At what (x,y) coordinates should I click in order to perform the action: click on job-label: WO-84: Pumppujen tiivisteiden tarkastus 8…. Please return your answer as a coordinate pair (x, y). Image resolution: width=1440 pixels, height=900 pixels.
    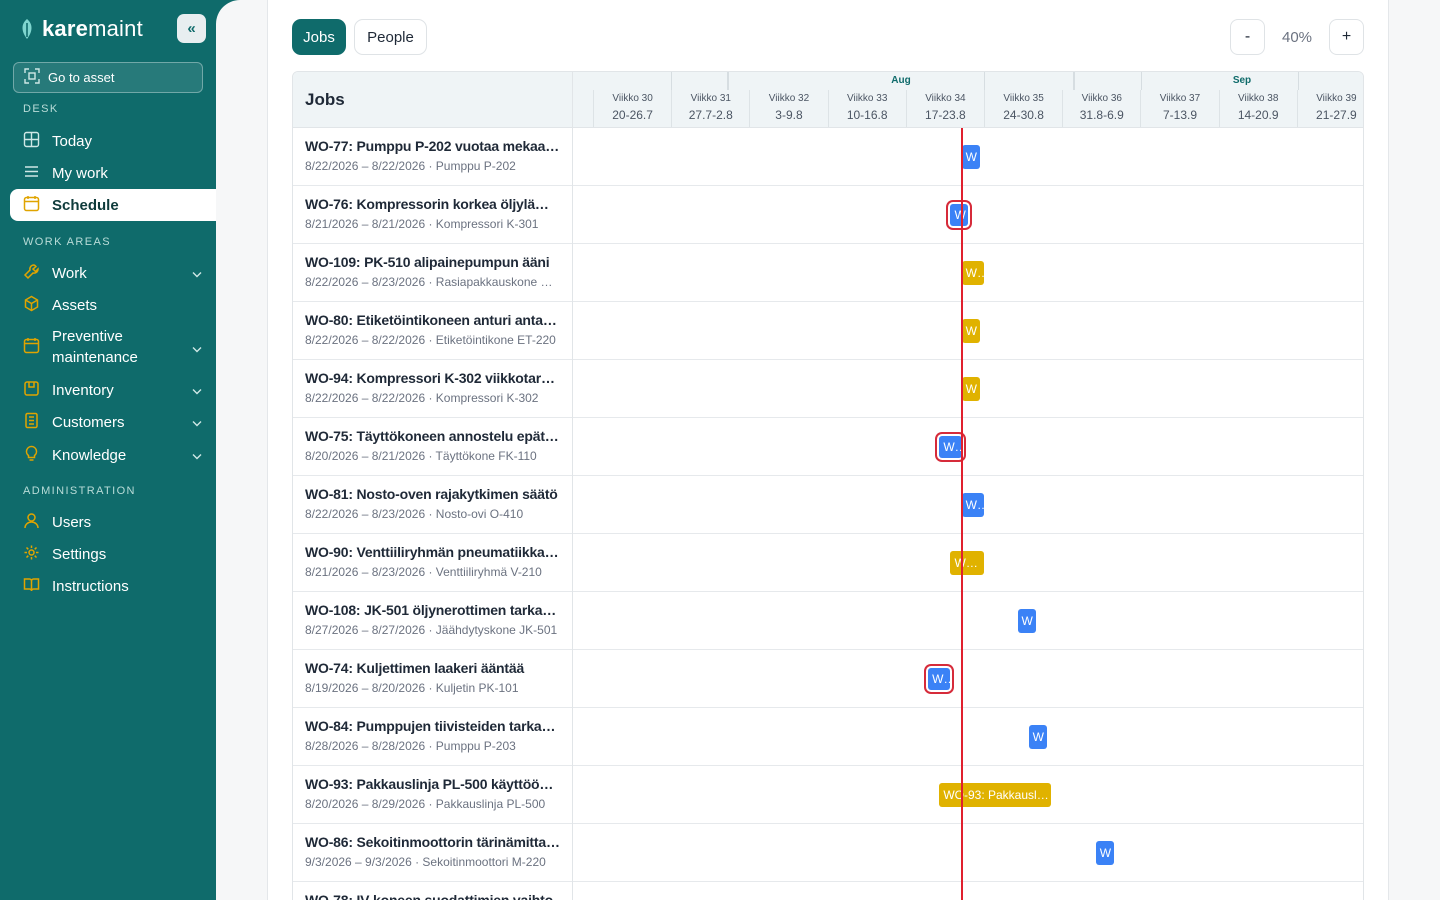
    Looking at the image, I should click on (433, 737).